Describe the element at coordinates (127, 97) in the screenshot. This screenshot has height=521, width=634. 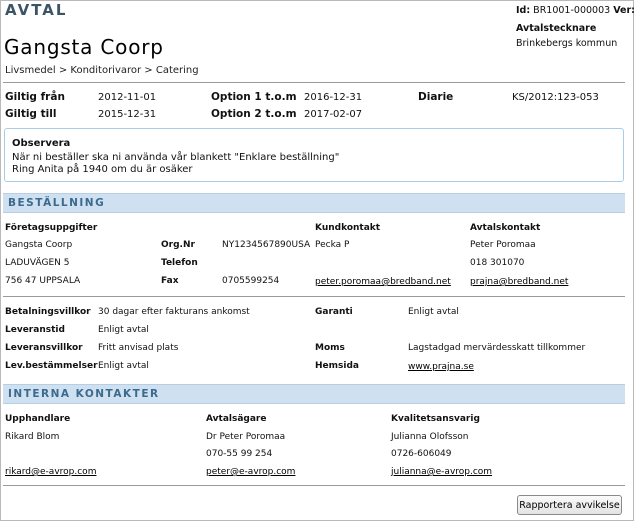
I see `valid-from-value: 2012-11-01` at that location.